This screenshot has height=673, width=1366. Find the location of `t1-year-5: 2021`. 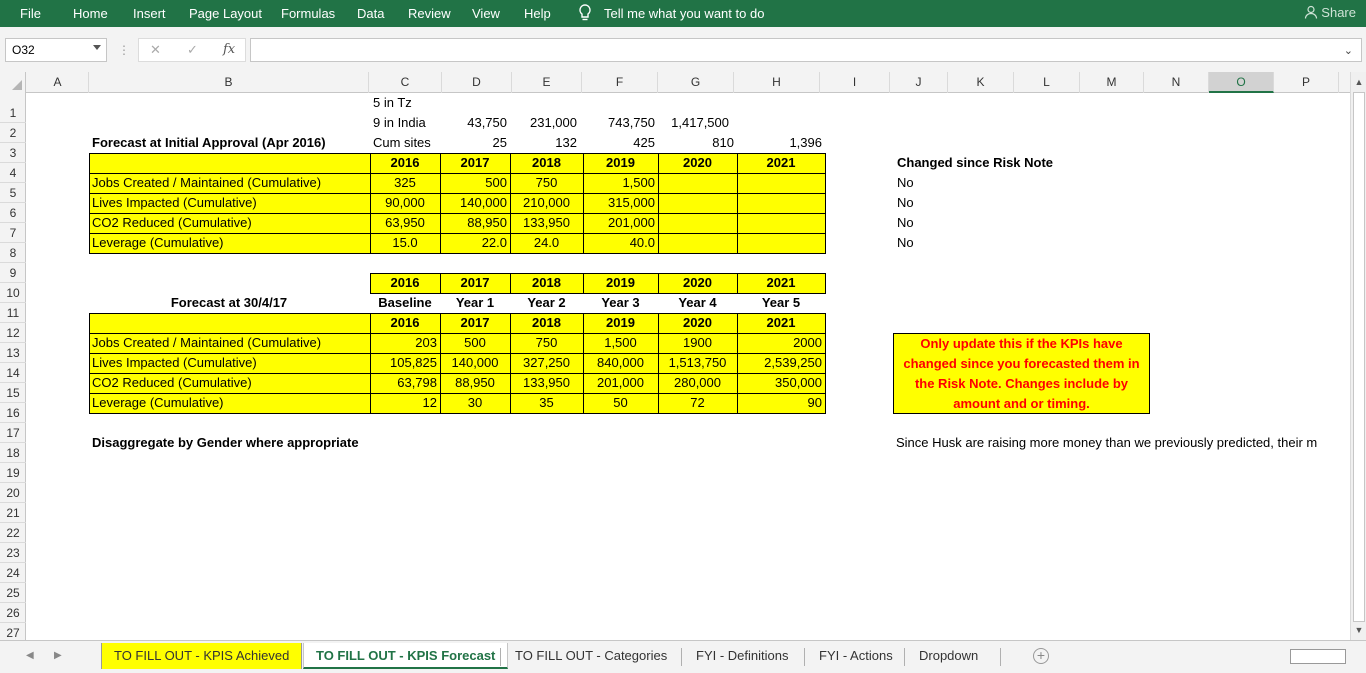

t1-year-5: 2021 is located at coordinates (781, 163).